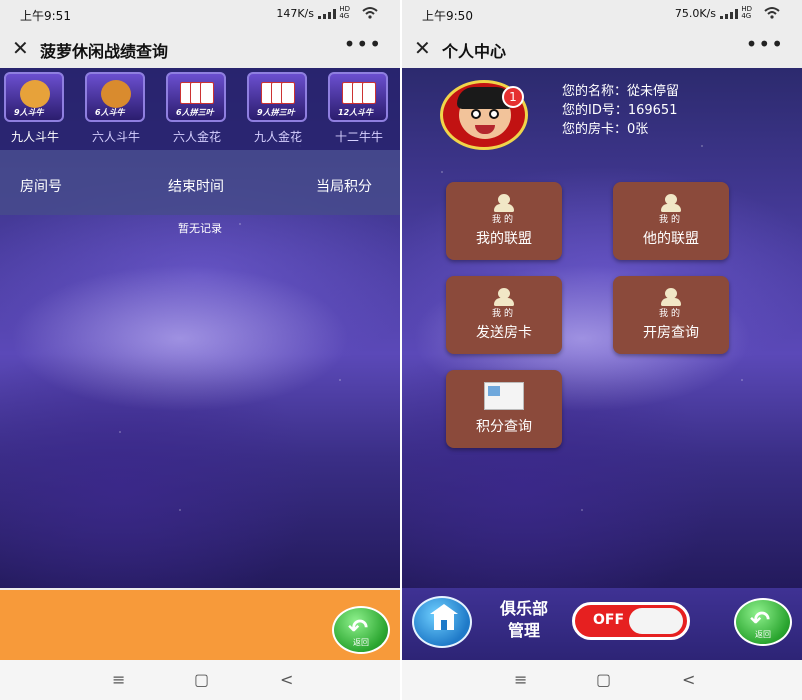 This screenshot has width=802, height=700. I want to click on status-bar: 上午9:51 147K/s HD 4G, so click(200, 14).